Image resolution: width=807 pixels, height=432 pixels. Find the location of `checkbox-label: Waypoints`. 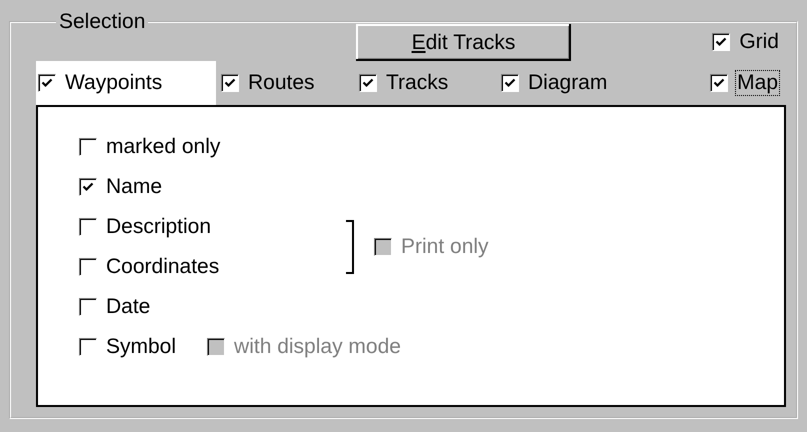

checkbox-label: Waypoints is located at coordinates (114, 83).